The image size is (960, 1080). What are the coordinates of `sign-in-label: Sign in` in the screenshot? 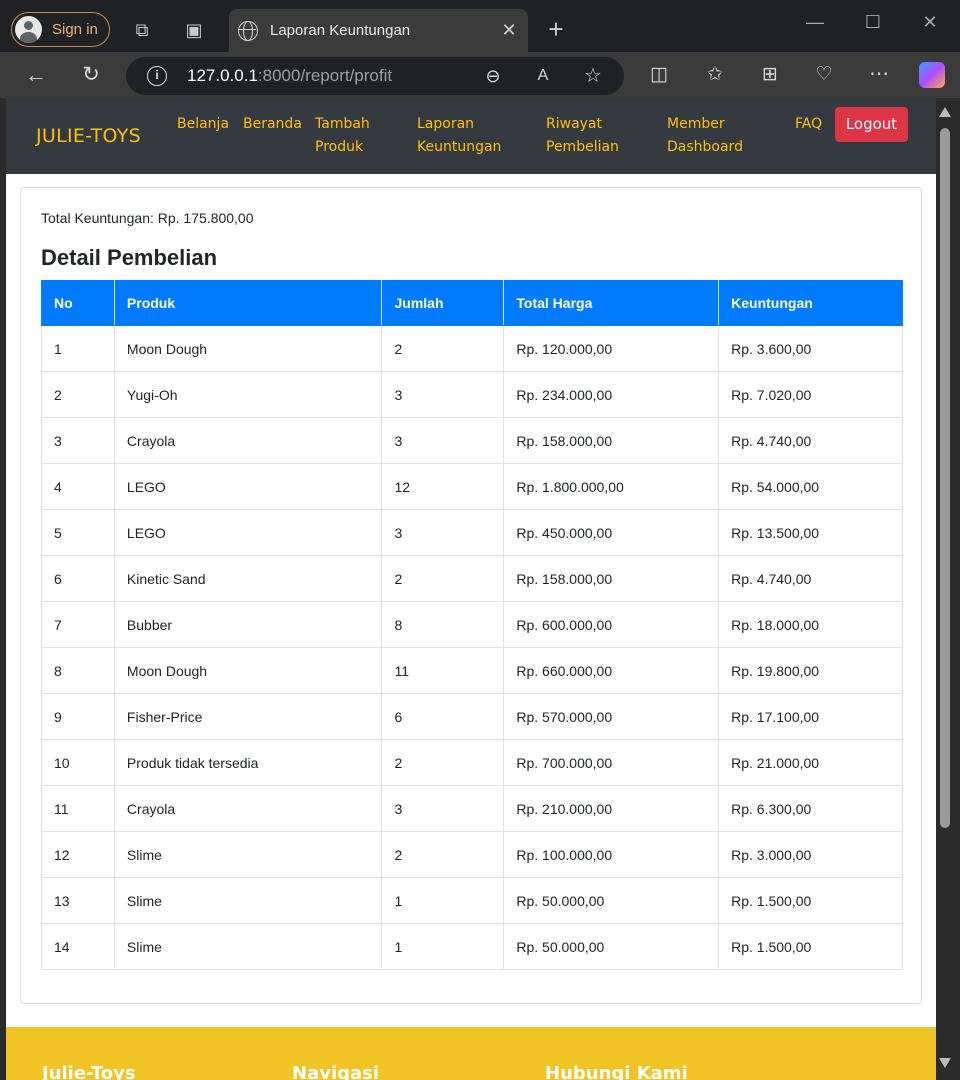 It's located at (75, 29).